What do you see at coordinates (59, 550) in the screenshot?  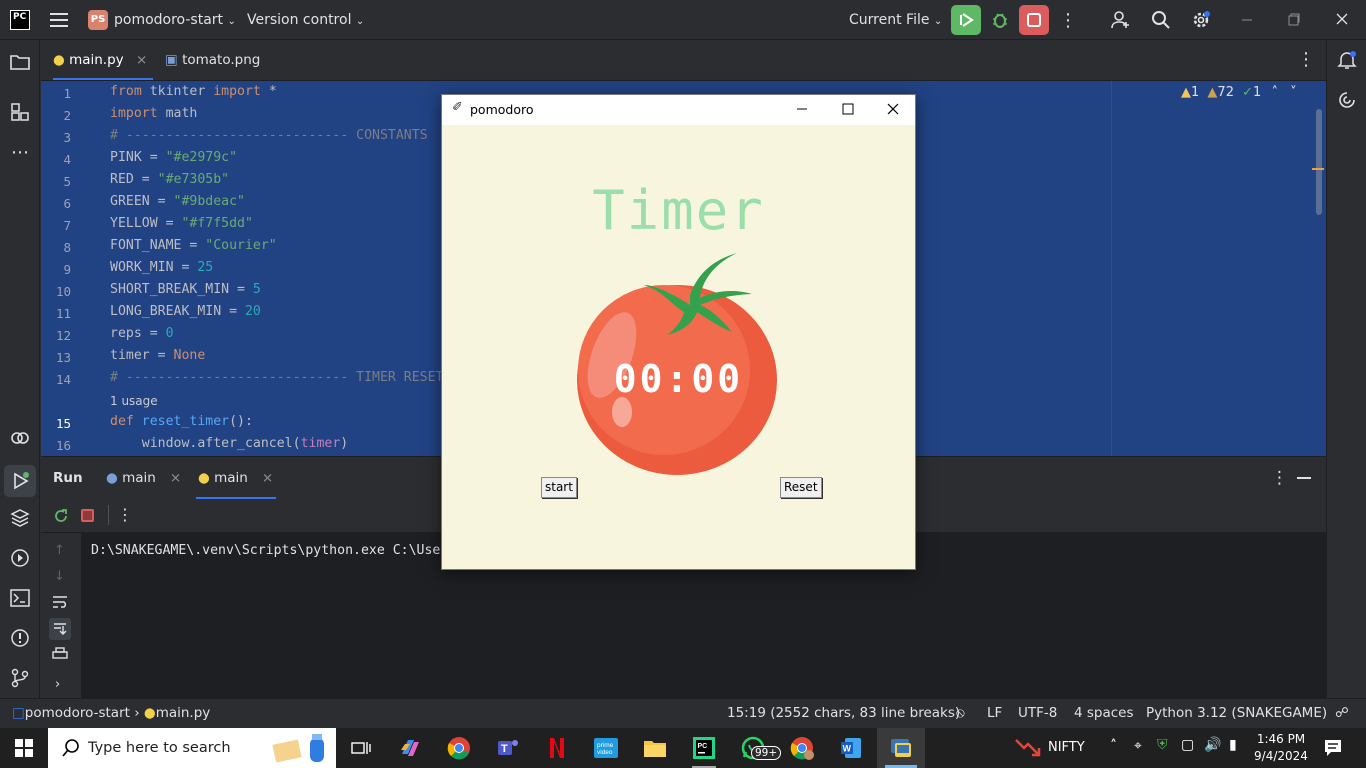 I see `arrow-up-icon: ↑` at bounding box center [59, 550].